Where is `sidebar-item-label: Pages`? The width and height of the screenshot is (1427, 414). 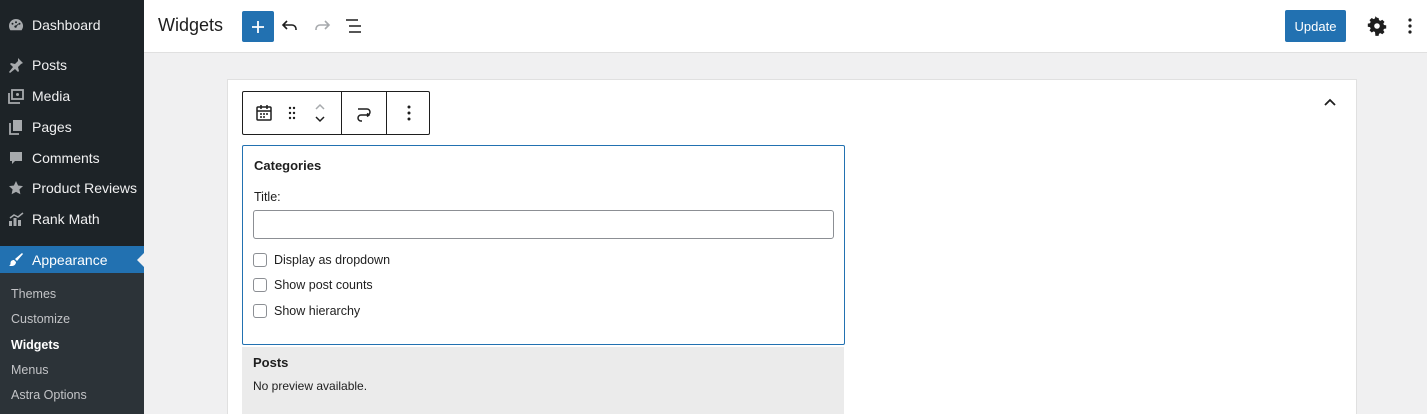 sidebar-item-label: Pages is located at coordinates (52, 127).